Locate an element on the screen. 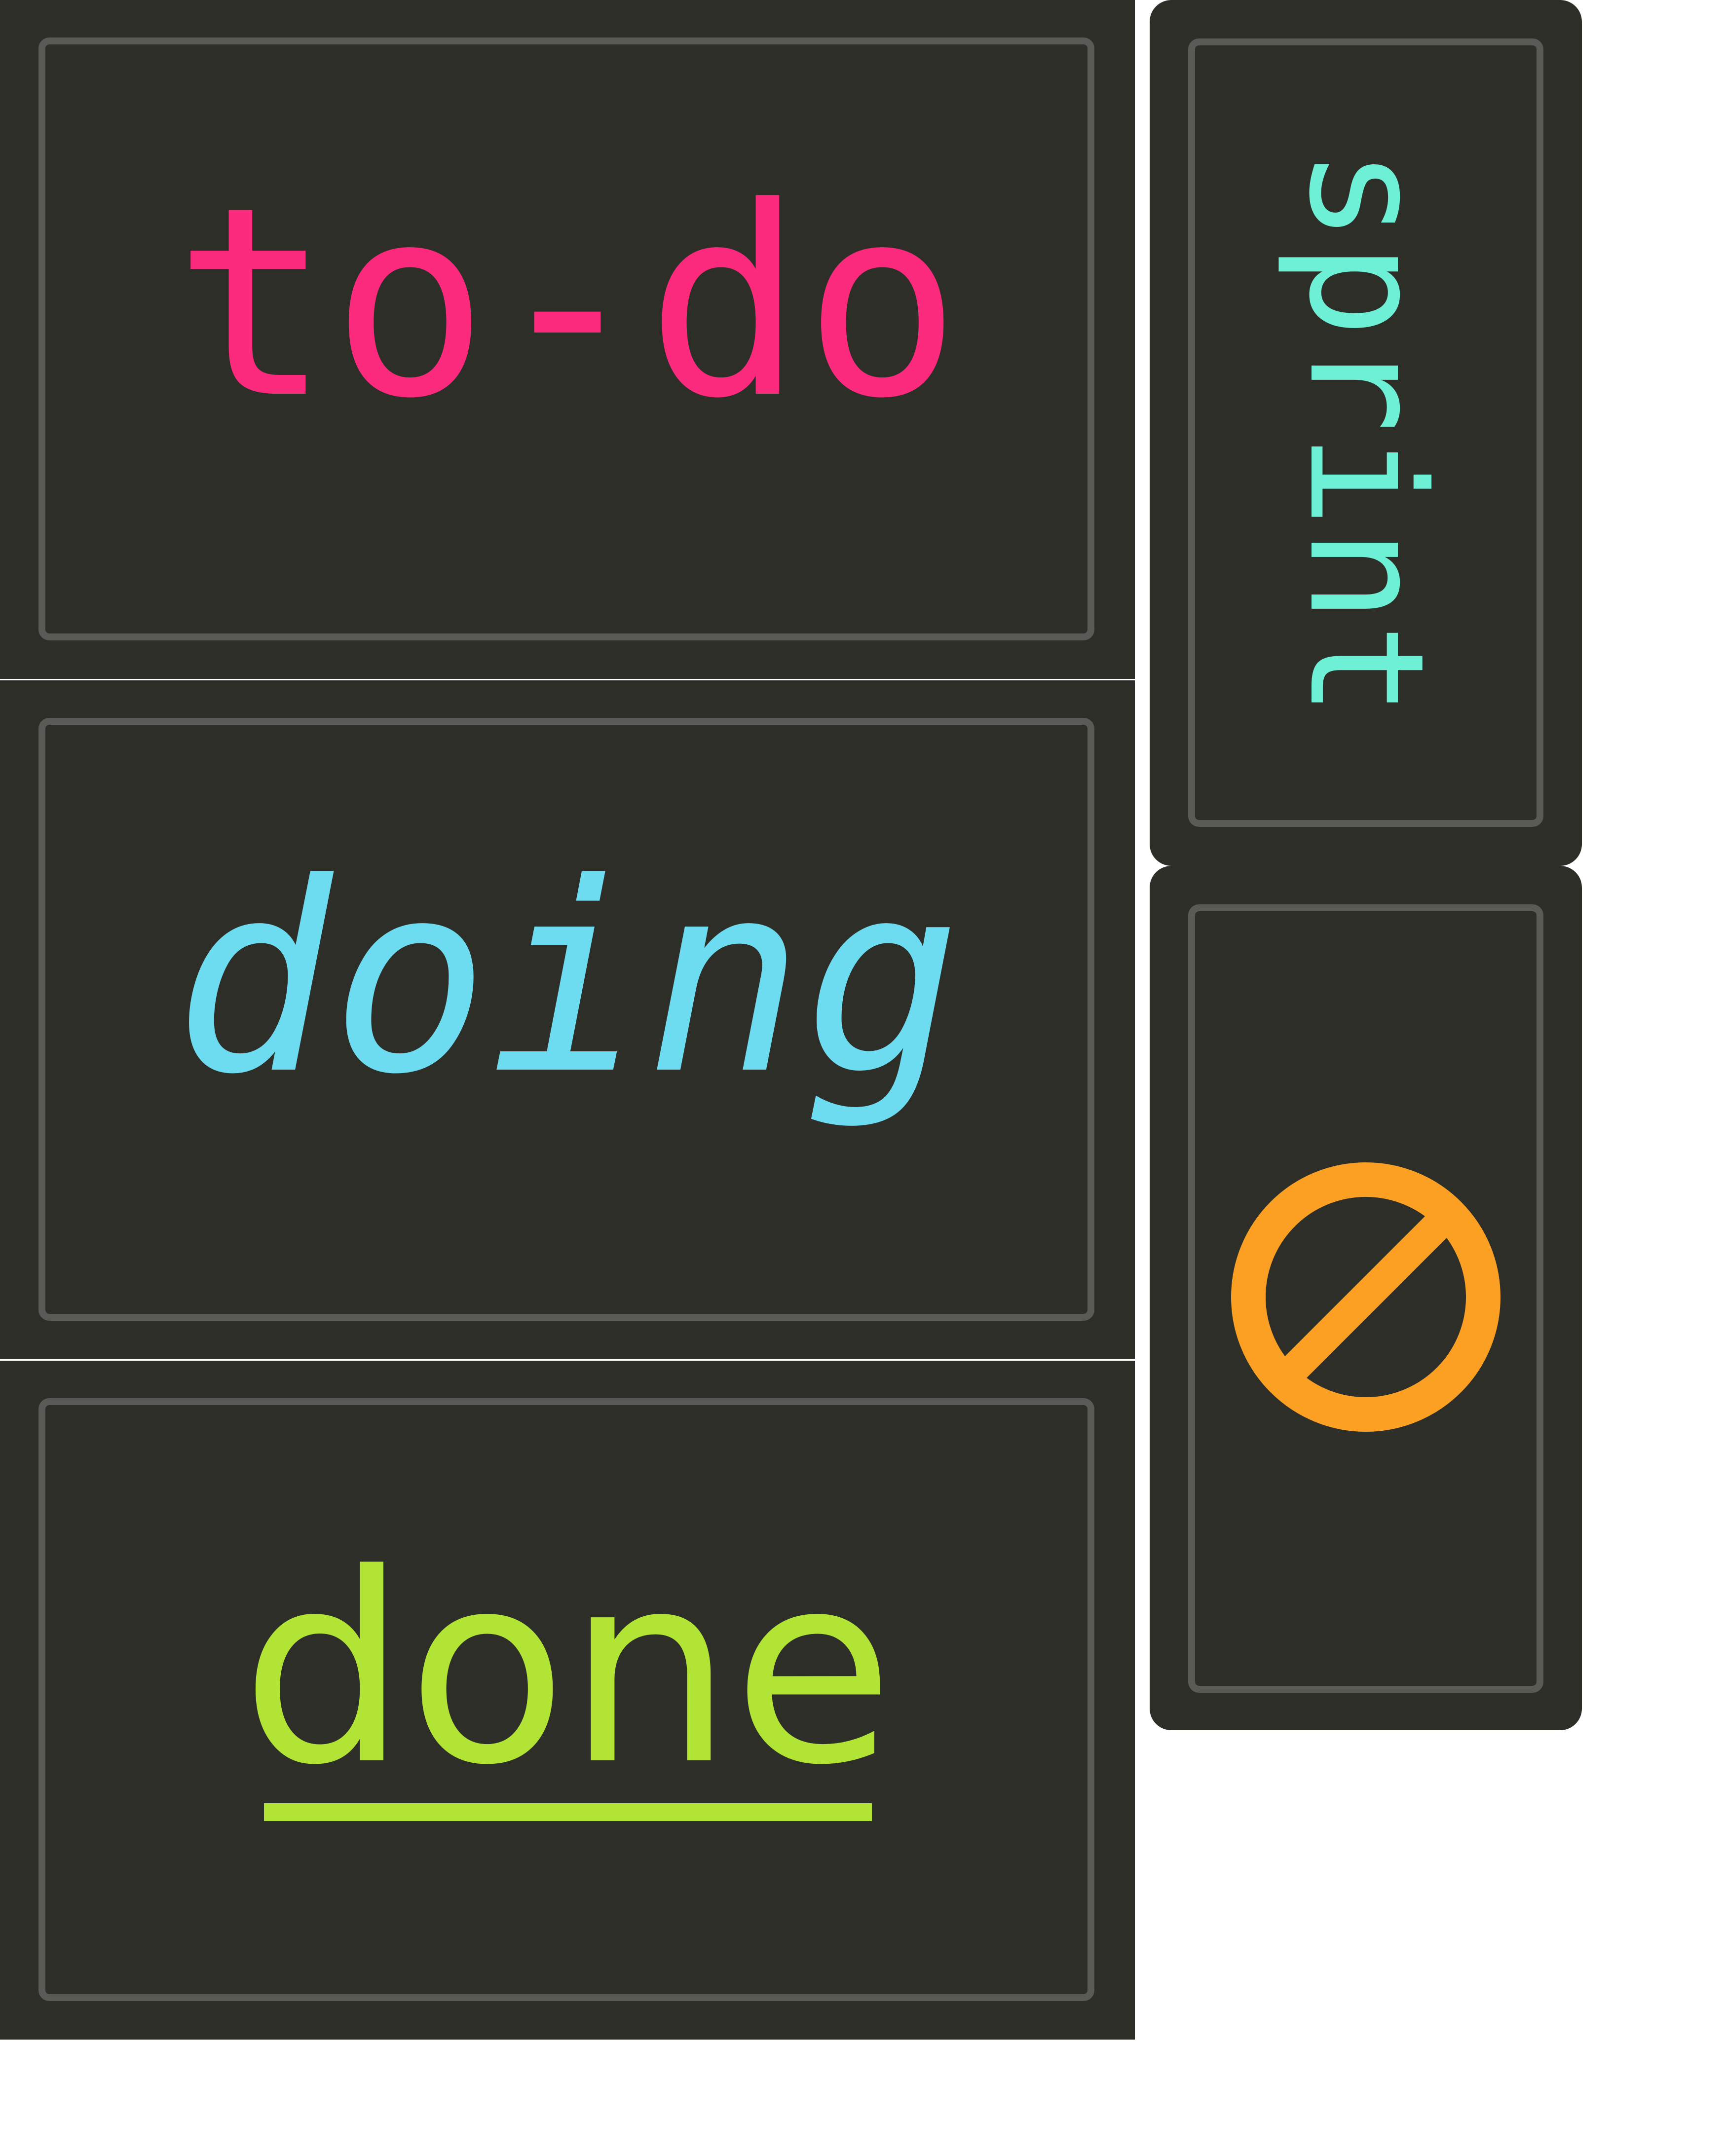  doing-label: doing is located at coordinates (567, 979).